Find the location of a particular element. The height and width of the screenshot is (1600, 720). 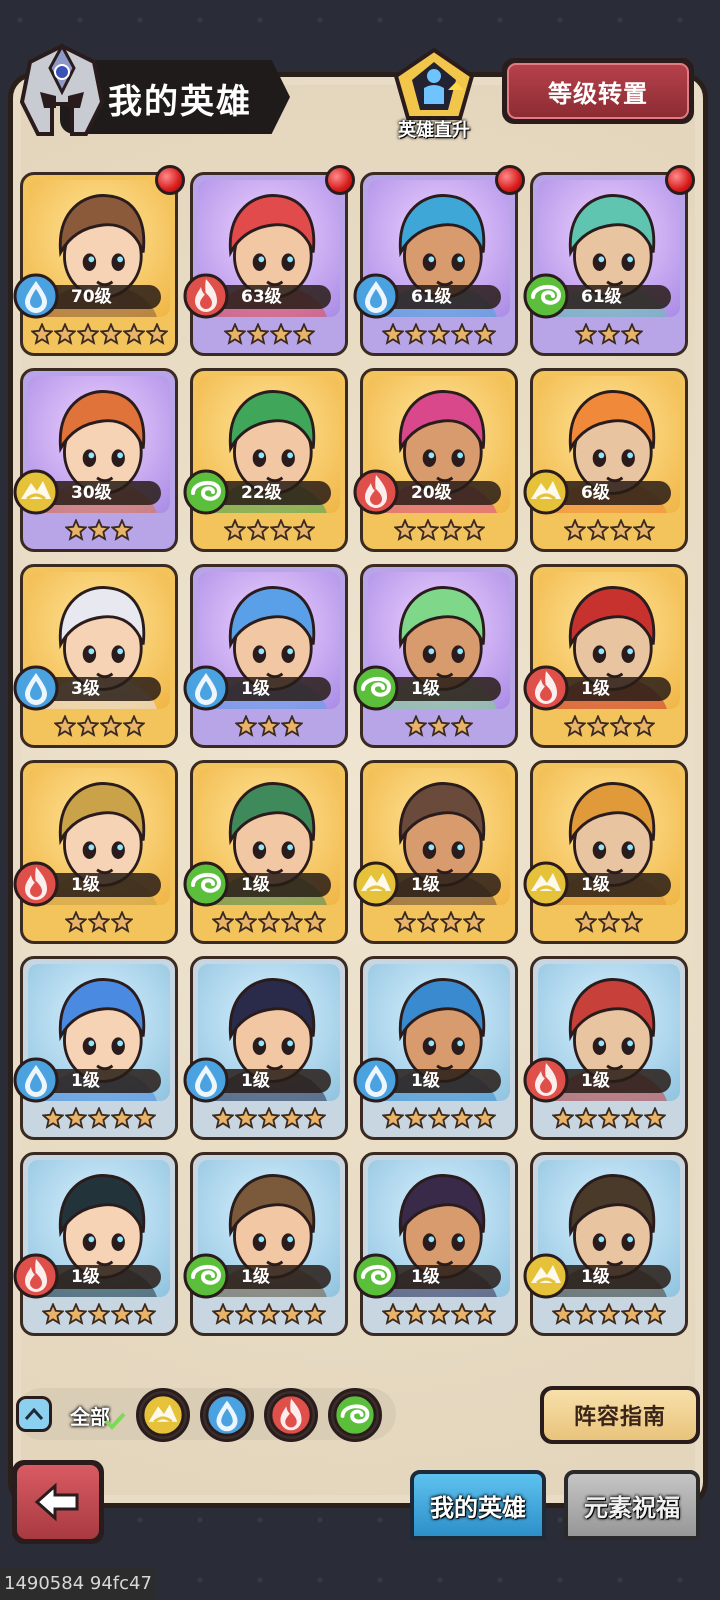

tab-my-heroes: 我的英雄 is located at coordinates (478, 1505).